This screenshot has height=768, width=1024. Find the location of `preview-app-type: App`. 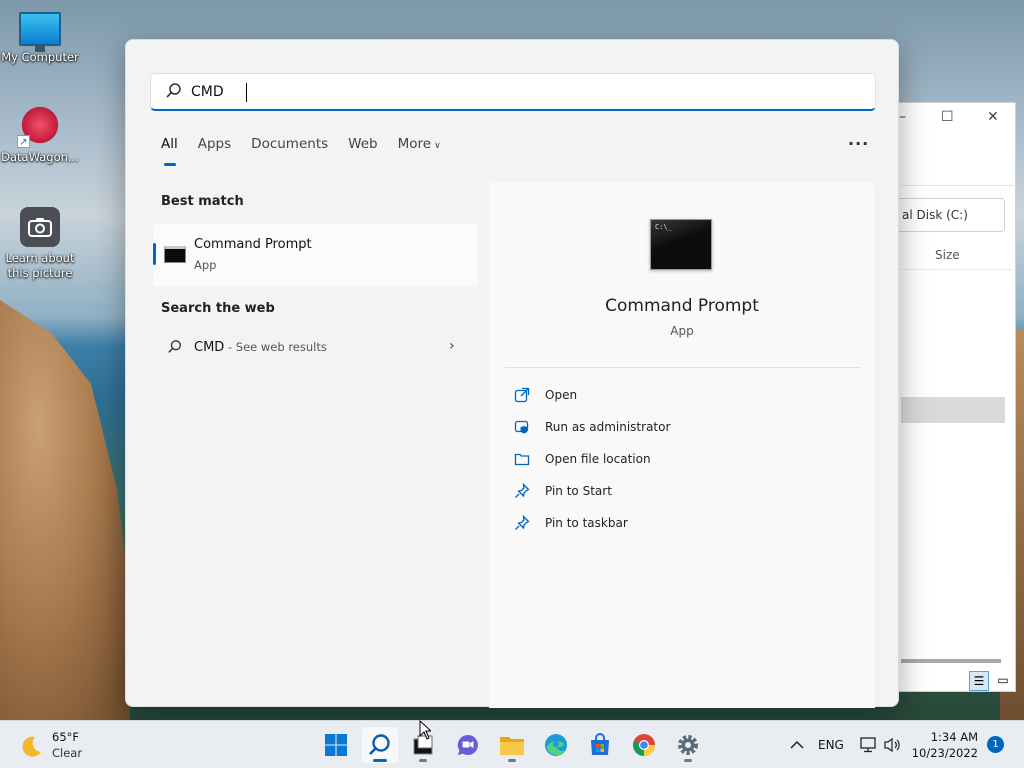

preview-app-type: App is located at coordinates (682, 331).